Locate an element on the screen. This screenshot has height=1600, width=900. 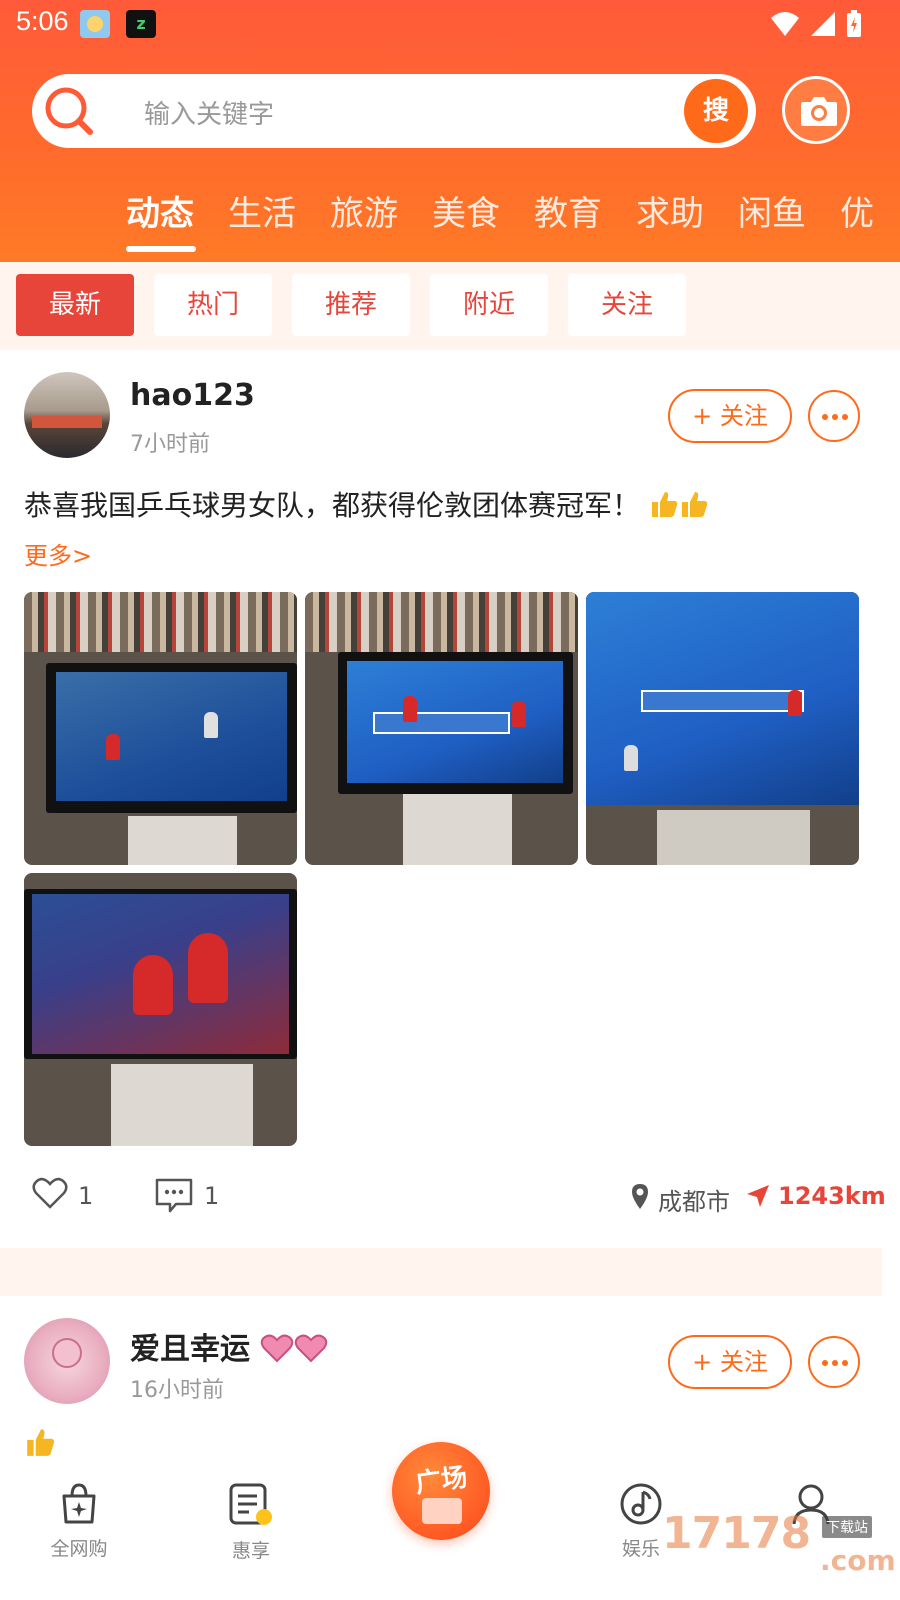
nav-huixiang: 惠享 is located at coordinates (251, 1522).